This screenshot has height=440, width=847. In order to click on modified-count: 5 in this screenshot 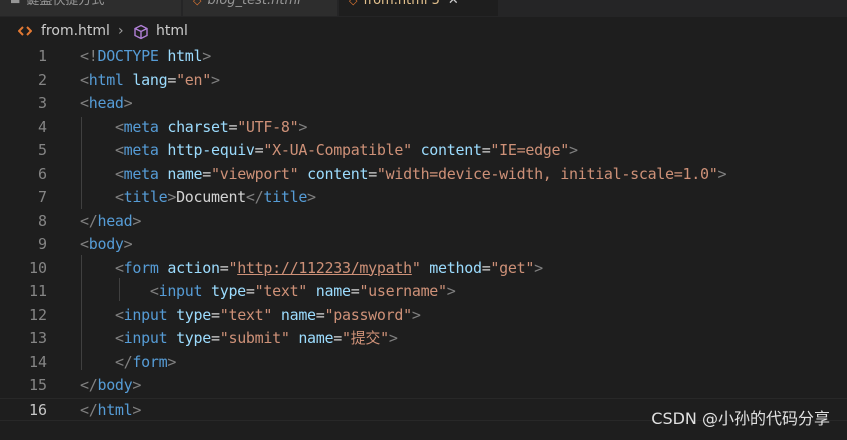, I will do `click(435, 4)`.